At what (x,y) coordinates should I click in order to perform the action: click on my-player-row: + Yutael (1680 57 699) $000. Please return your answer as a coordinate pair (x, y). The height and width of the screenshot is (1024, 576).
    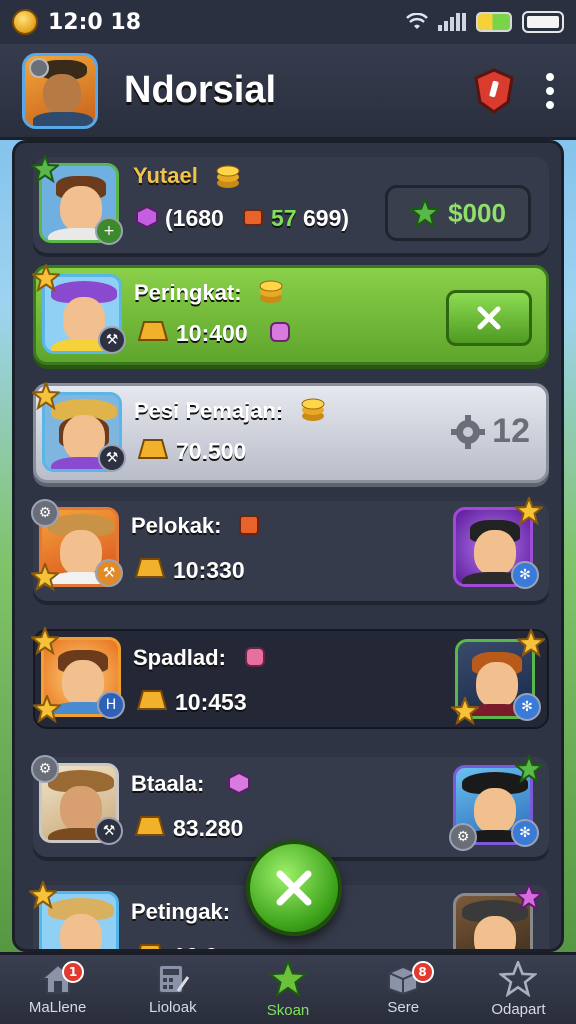
    Looking at the image, I should click on (290, 204).